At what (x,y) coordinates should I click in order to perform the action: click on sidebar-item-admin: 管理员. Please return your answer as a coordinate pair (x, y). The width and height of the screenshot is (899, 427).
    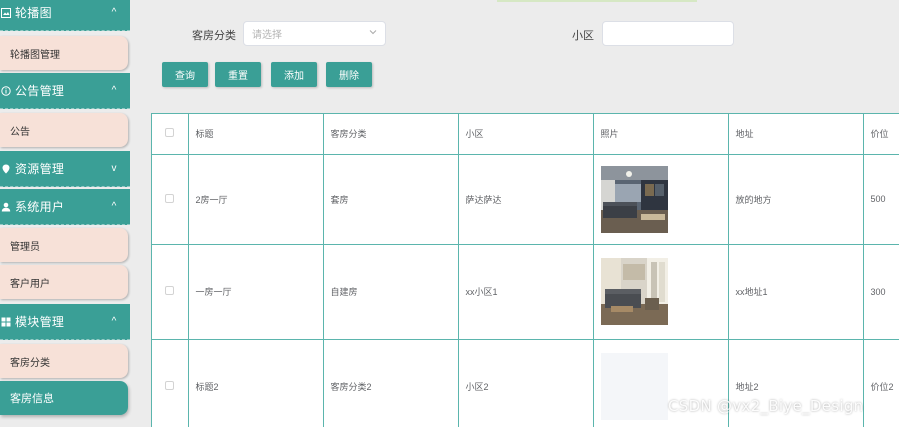
    Looking at the image, I should click on (64, 245).